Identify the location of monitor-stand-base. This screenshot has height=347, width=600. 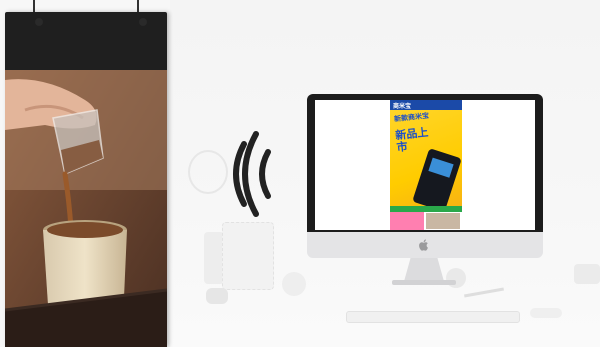
(424, 282).